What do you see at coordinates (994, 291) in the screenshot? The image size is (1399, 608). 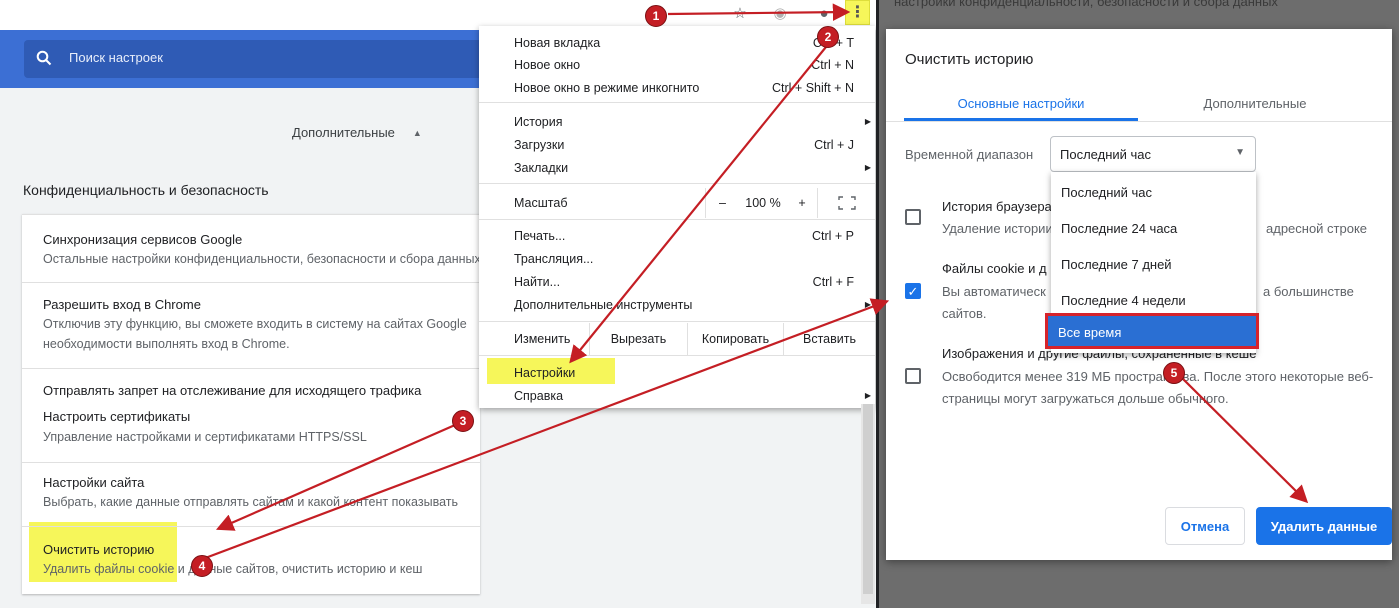 I see `cookies-desc: Вы автоматическ` at bounding box center [994, 291].